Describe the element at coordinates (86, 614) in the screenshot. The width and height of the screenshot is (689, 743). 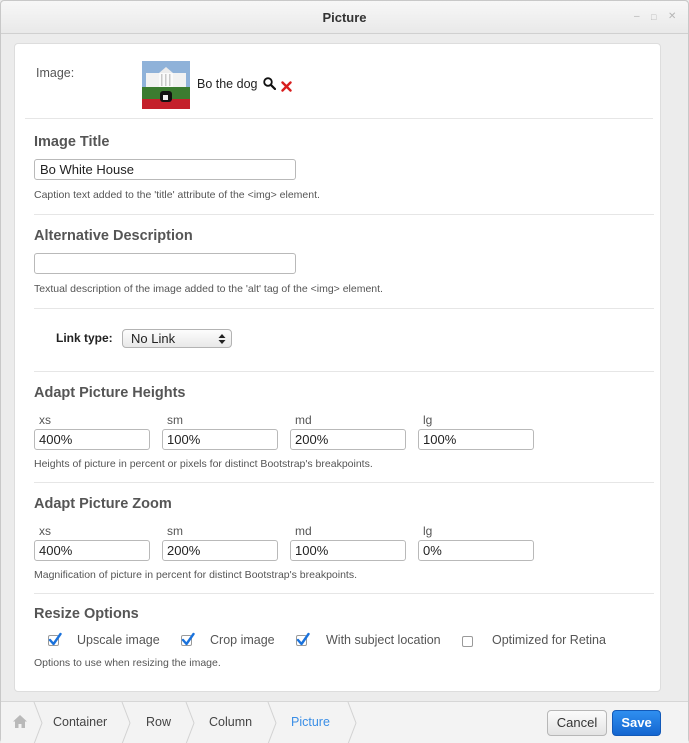
I see `resize-heading: Resize Options` at that location.